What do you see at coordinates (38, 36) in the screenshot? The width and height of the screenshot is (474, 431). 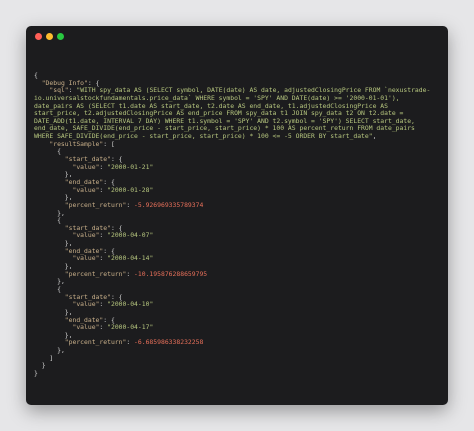 I see `close-window-button` at bounding box center [38, 36].